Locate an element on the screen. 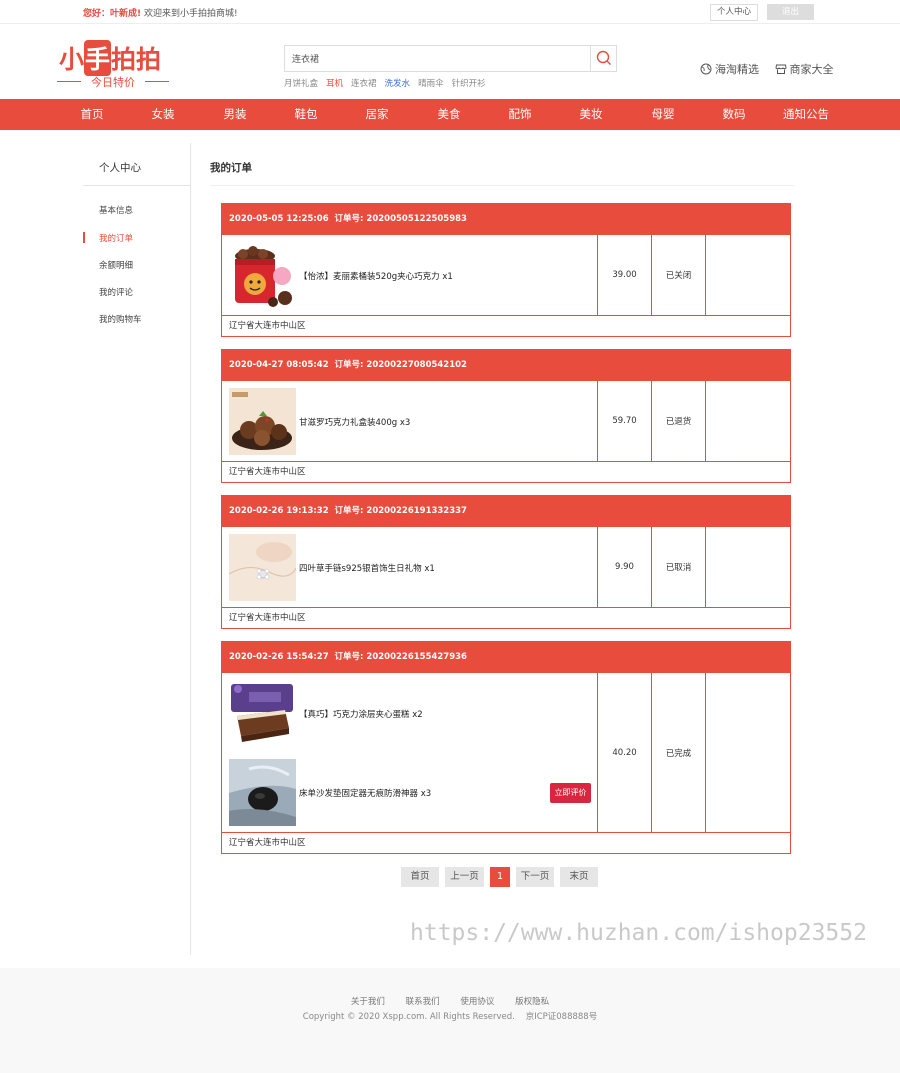 The image size is (900, 1073). order-product: 【怡浓】麦丽素桶装520g夹心巧克力 x1 is located at coordinates (409, 275).